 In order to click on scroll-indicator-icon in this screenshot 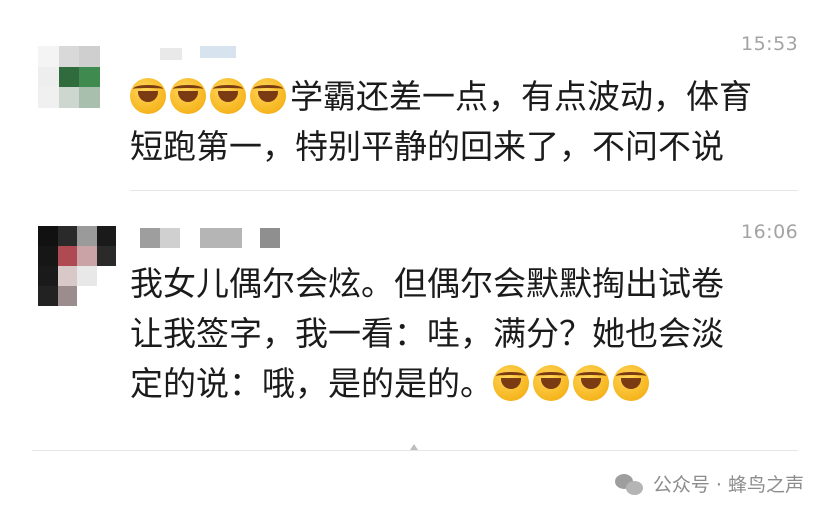, I will do `click(414, 447)`.